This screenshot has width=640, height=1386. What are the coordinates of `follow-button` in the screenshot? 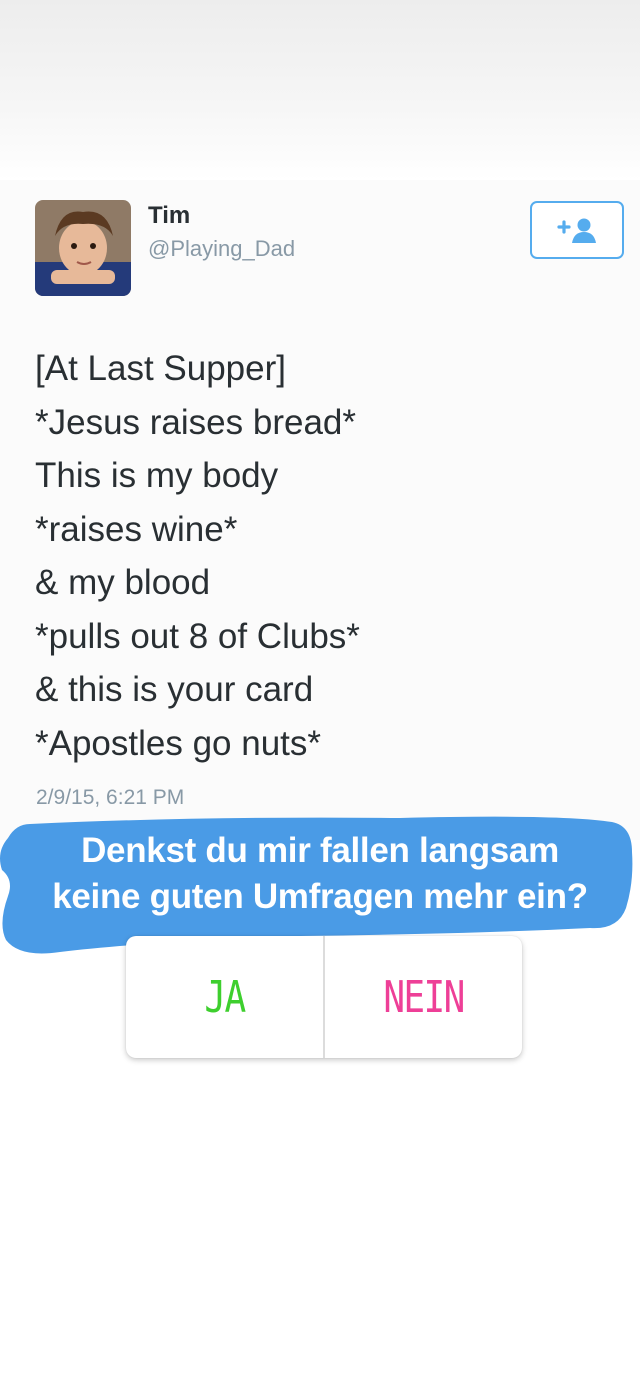 It's located at (577, 230).